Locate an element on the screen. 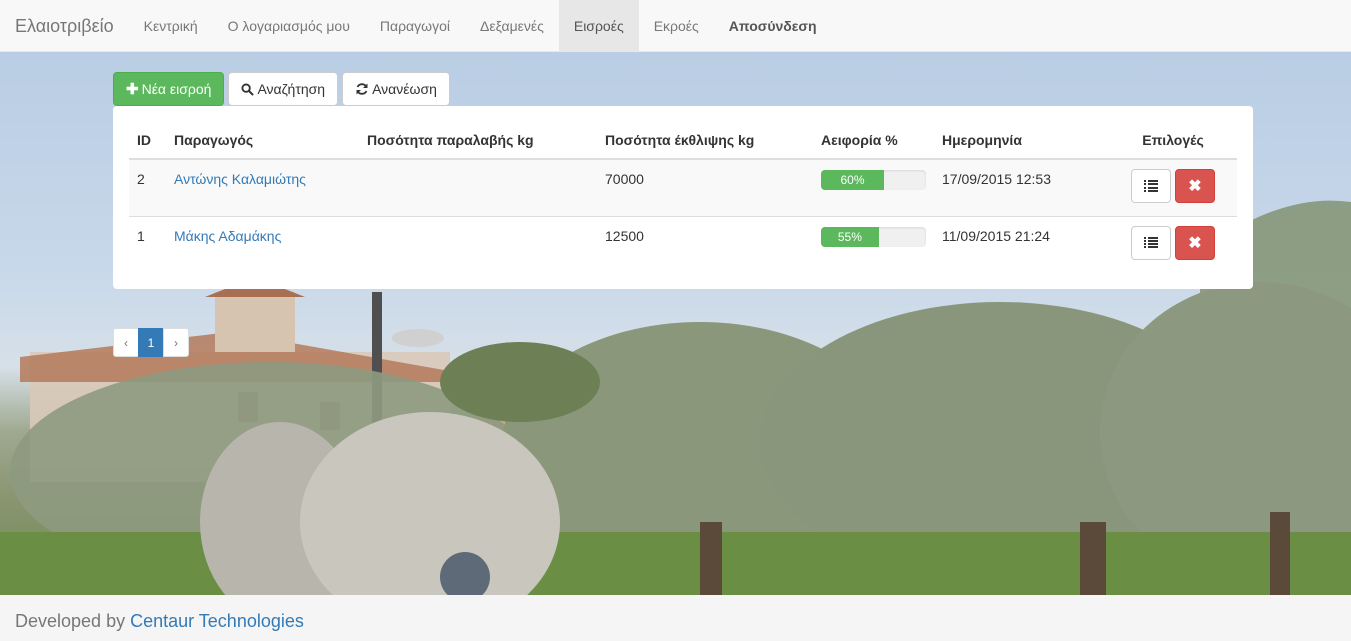 The image size is (1351, 641). nav-item-outputs: Εκροές is located at coordinates (676, 25).